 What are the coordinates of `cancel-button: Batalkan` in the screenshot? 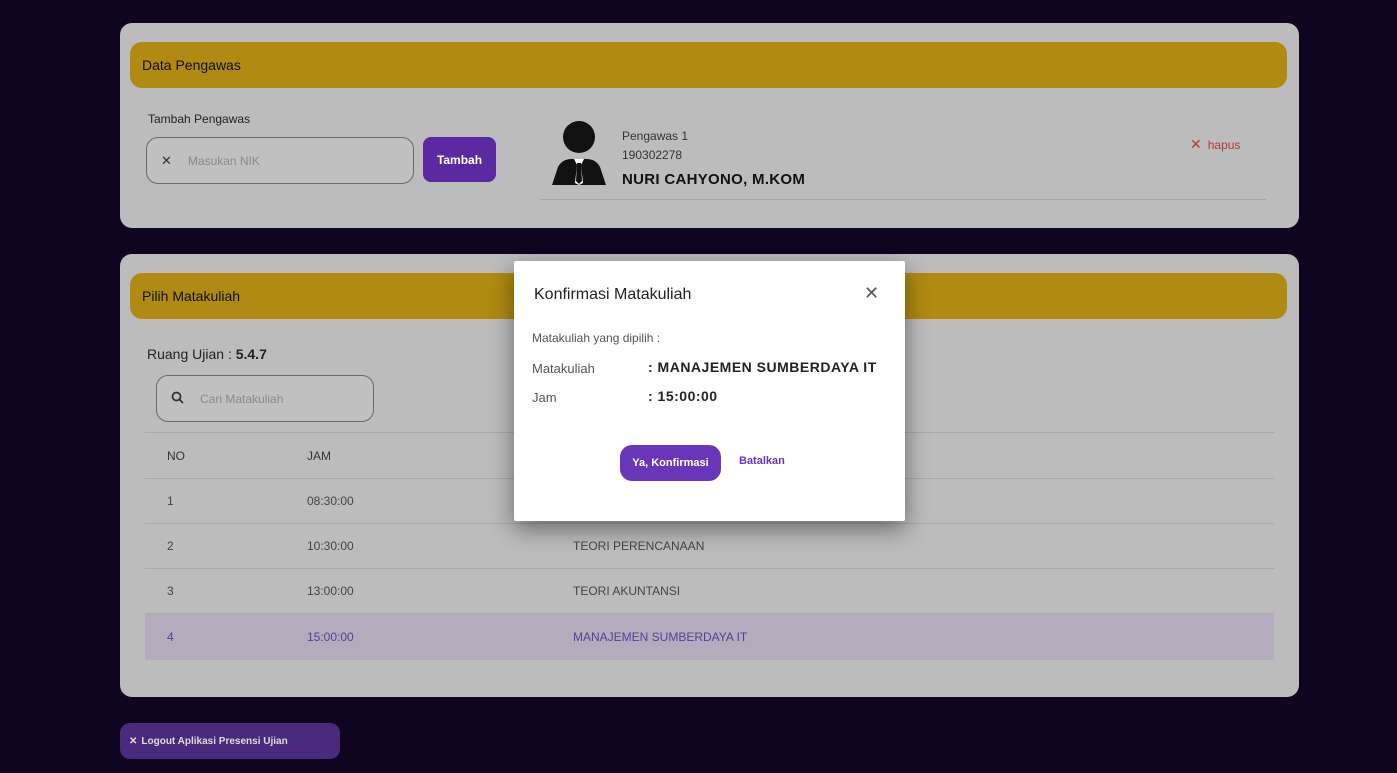 It's located at (762, 461).